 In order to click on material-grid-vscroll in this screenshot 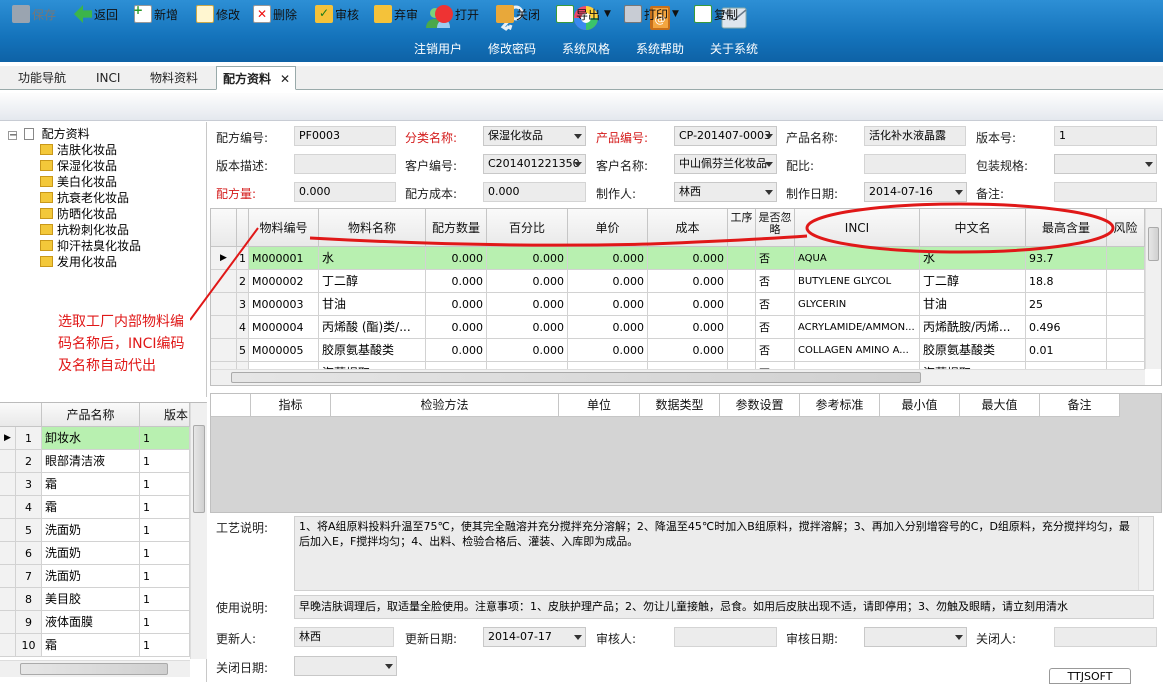, I will do `click(1153, 289)`.